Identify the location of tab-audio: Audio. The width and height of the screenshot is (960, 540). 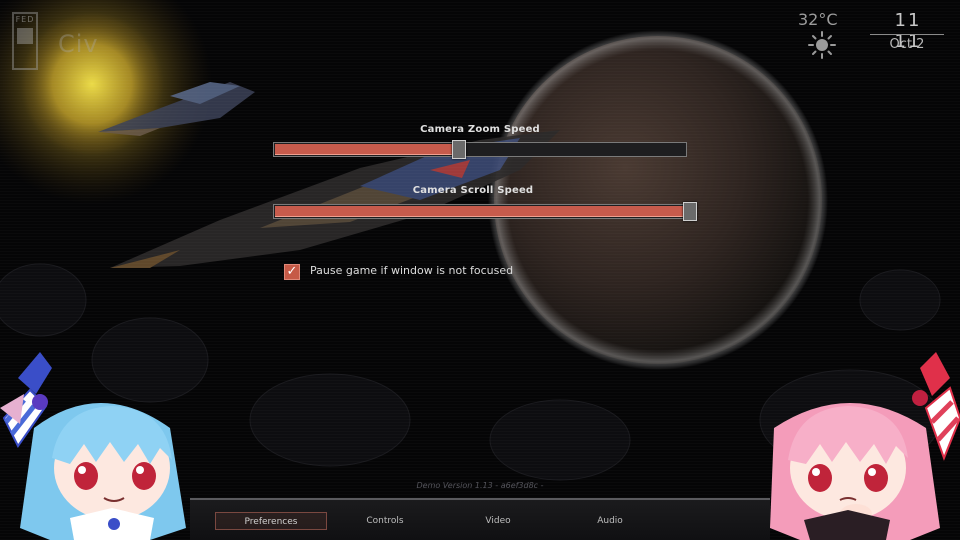
(610, 521).